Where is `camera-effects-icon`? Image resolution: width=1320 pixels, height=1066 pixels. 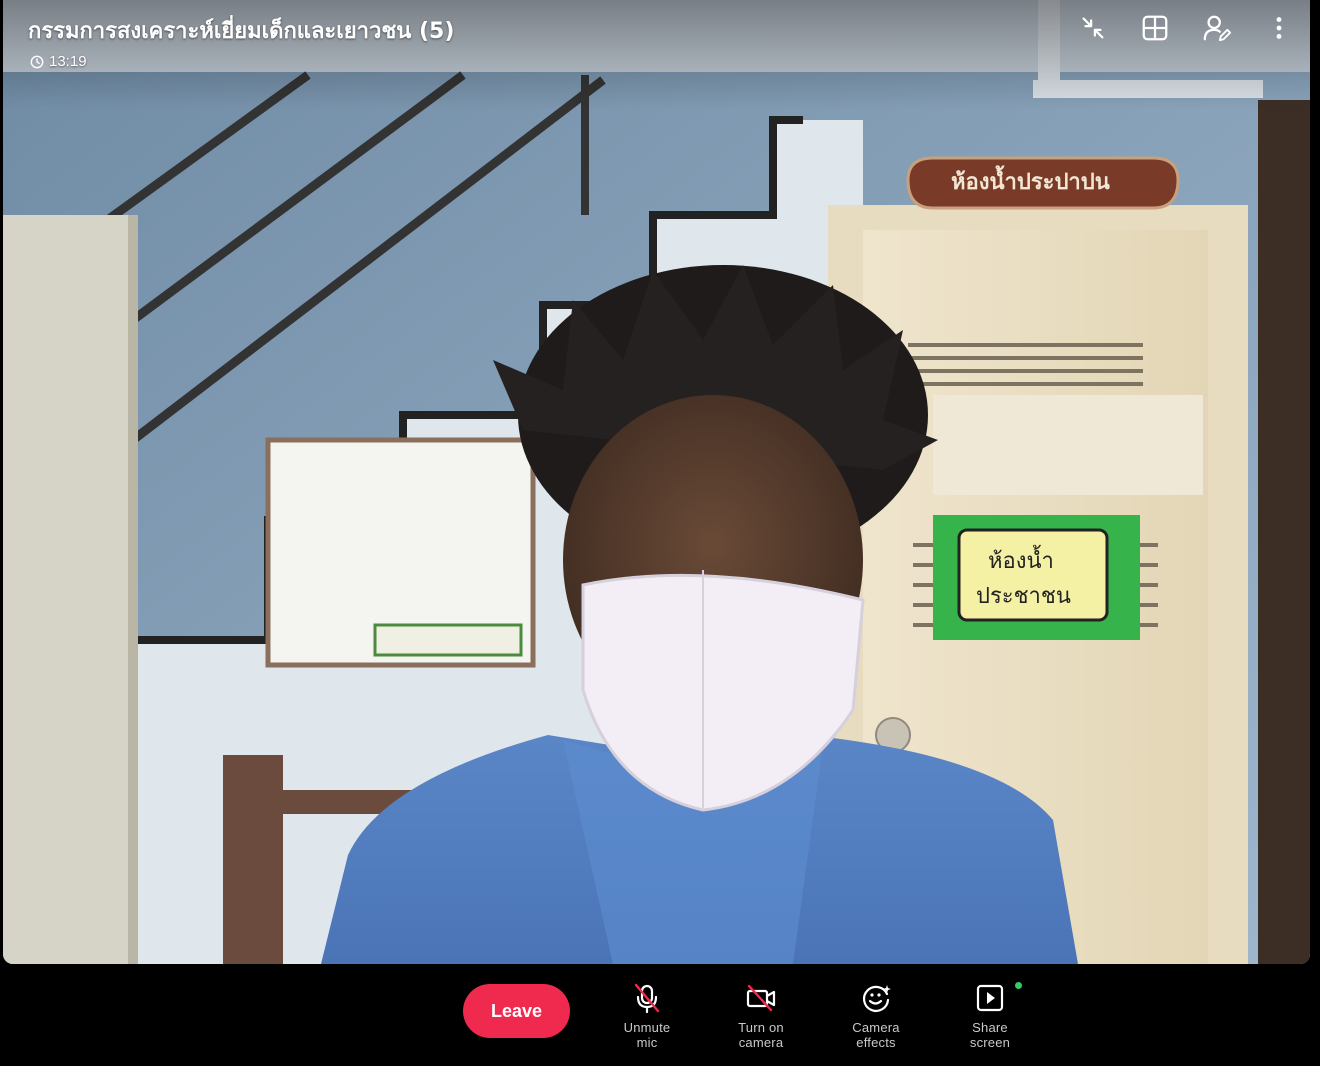
camera-effects-icon is located at coordinates (876, 998).